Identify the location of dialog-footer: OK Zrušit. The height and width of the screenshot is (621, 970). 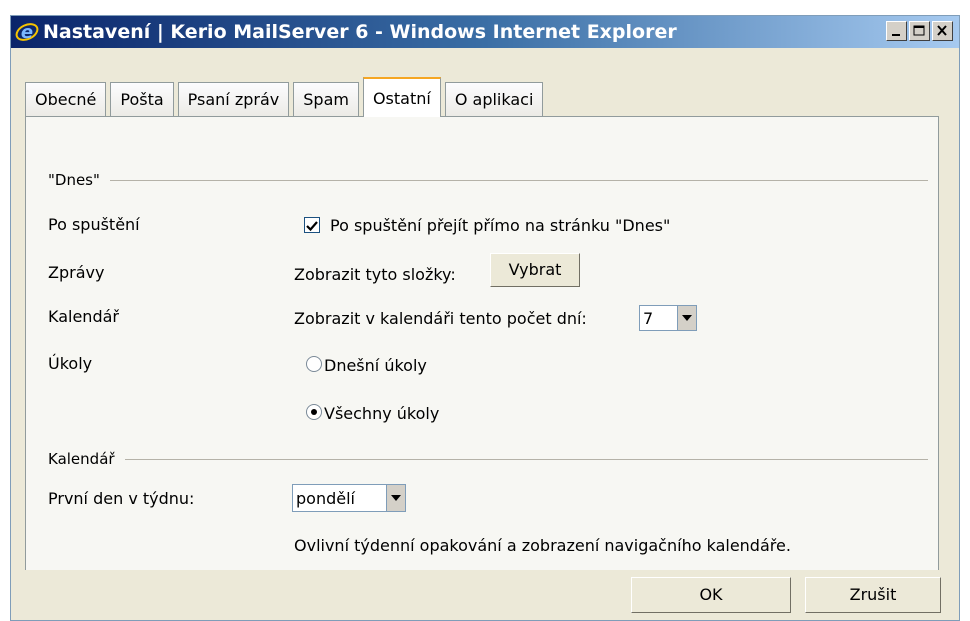
(485, 595).